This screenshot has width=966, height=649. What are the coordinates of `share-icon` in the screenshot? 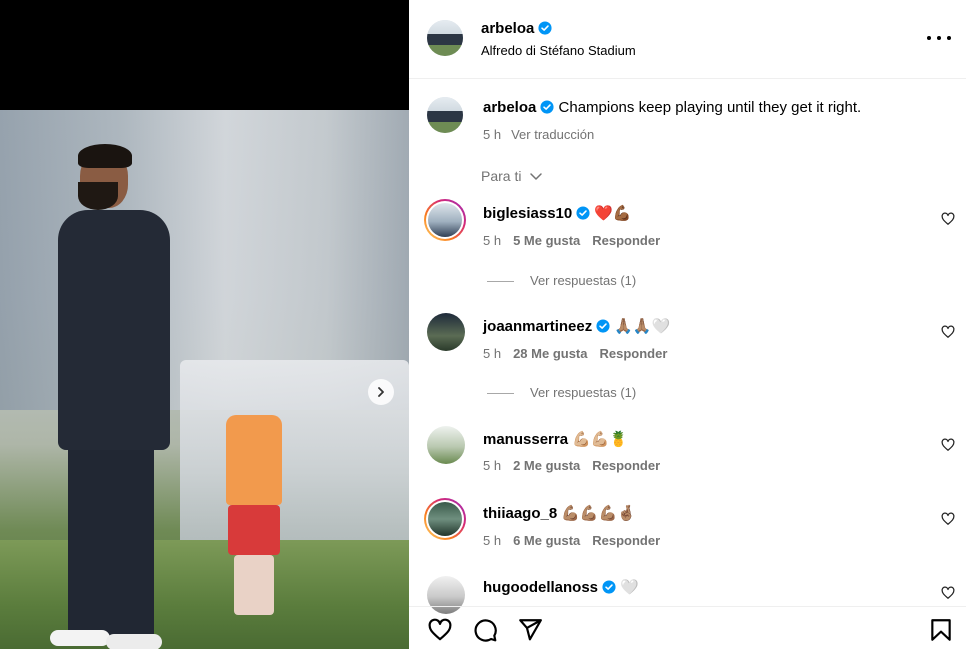 It's located at (530, 630).